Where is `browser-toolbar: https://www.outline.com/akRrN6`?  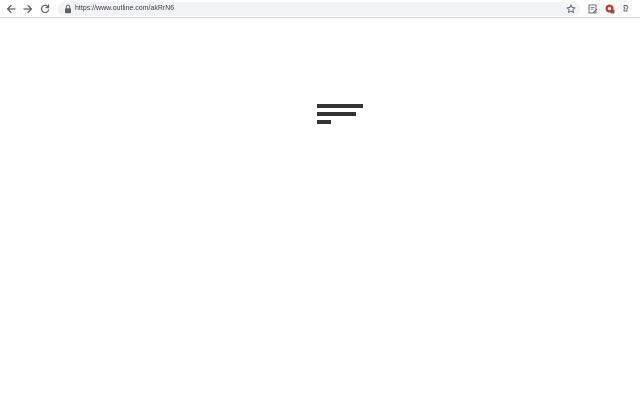
browser-toolbar: https://www.outline.com/akRrN6 is located at coordinates (320, 9).